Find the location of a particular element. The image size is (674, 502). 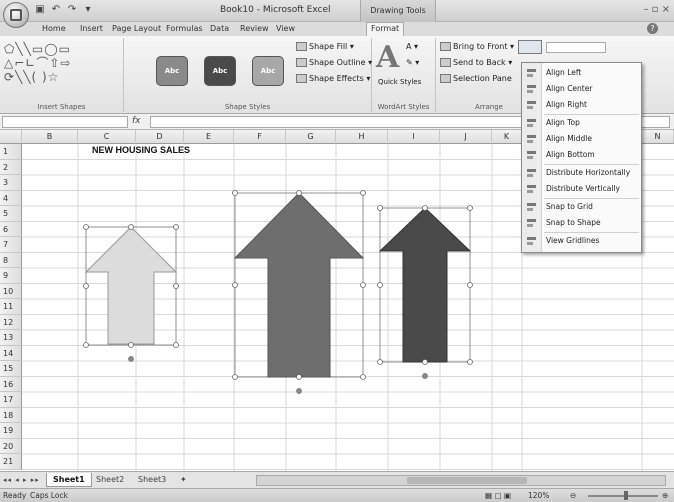

menu-item-snap-to-shape: Snap to Shape is located at coordinates (581, 223).